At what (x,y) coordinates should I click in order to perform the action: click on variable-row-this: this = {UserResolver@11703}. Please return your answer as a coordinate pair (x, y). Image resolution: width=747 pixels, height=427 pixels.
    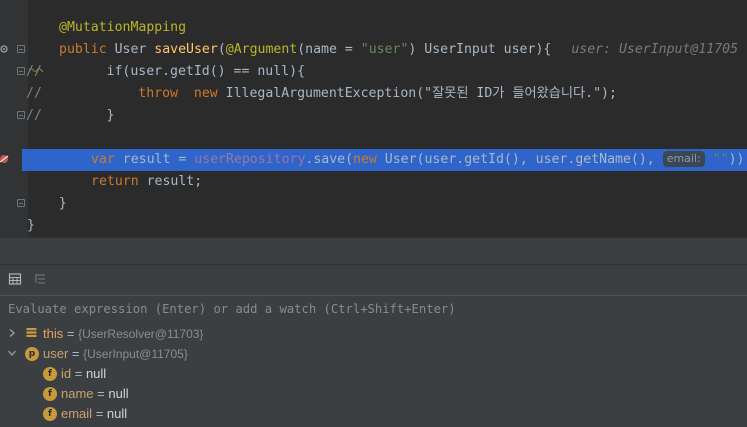
    Looking at the image, I should click on (123, 334).